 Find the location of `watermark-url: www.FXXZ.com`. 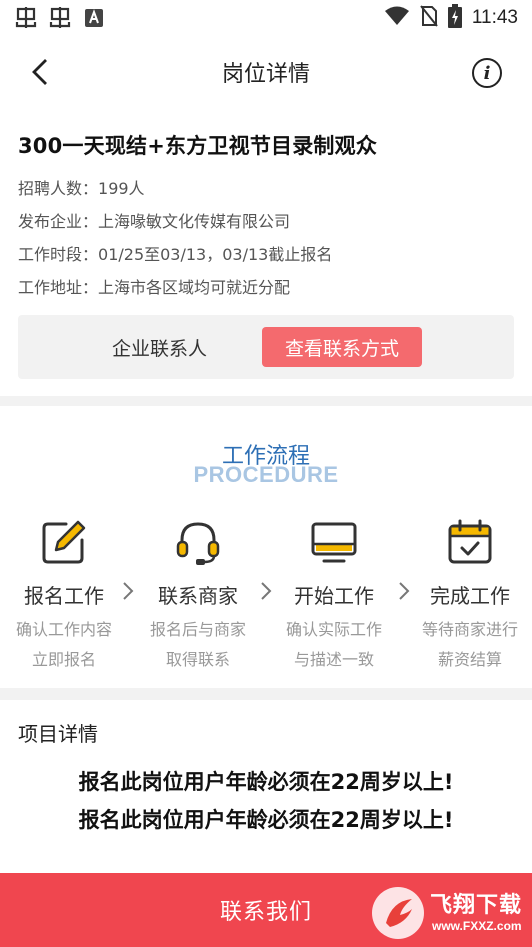

watermark-url: www.FXXZ.com is located at coordinates (477, 926).